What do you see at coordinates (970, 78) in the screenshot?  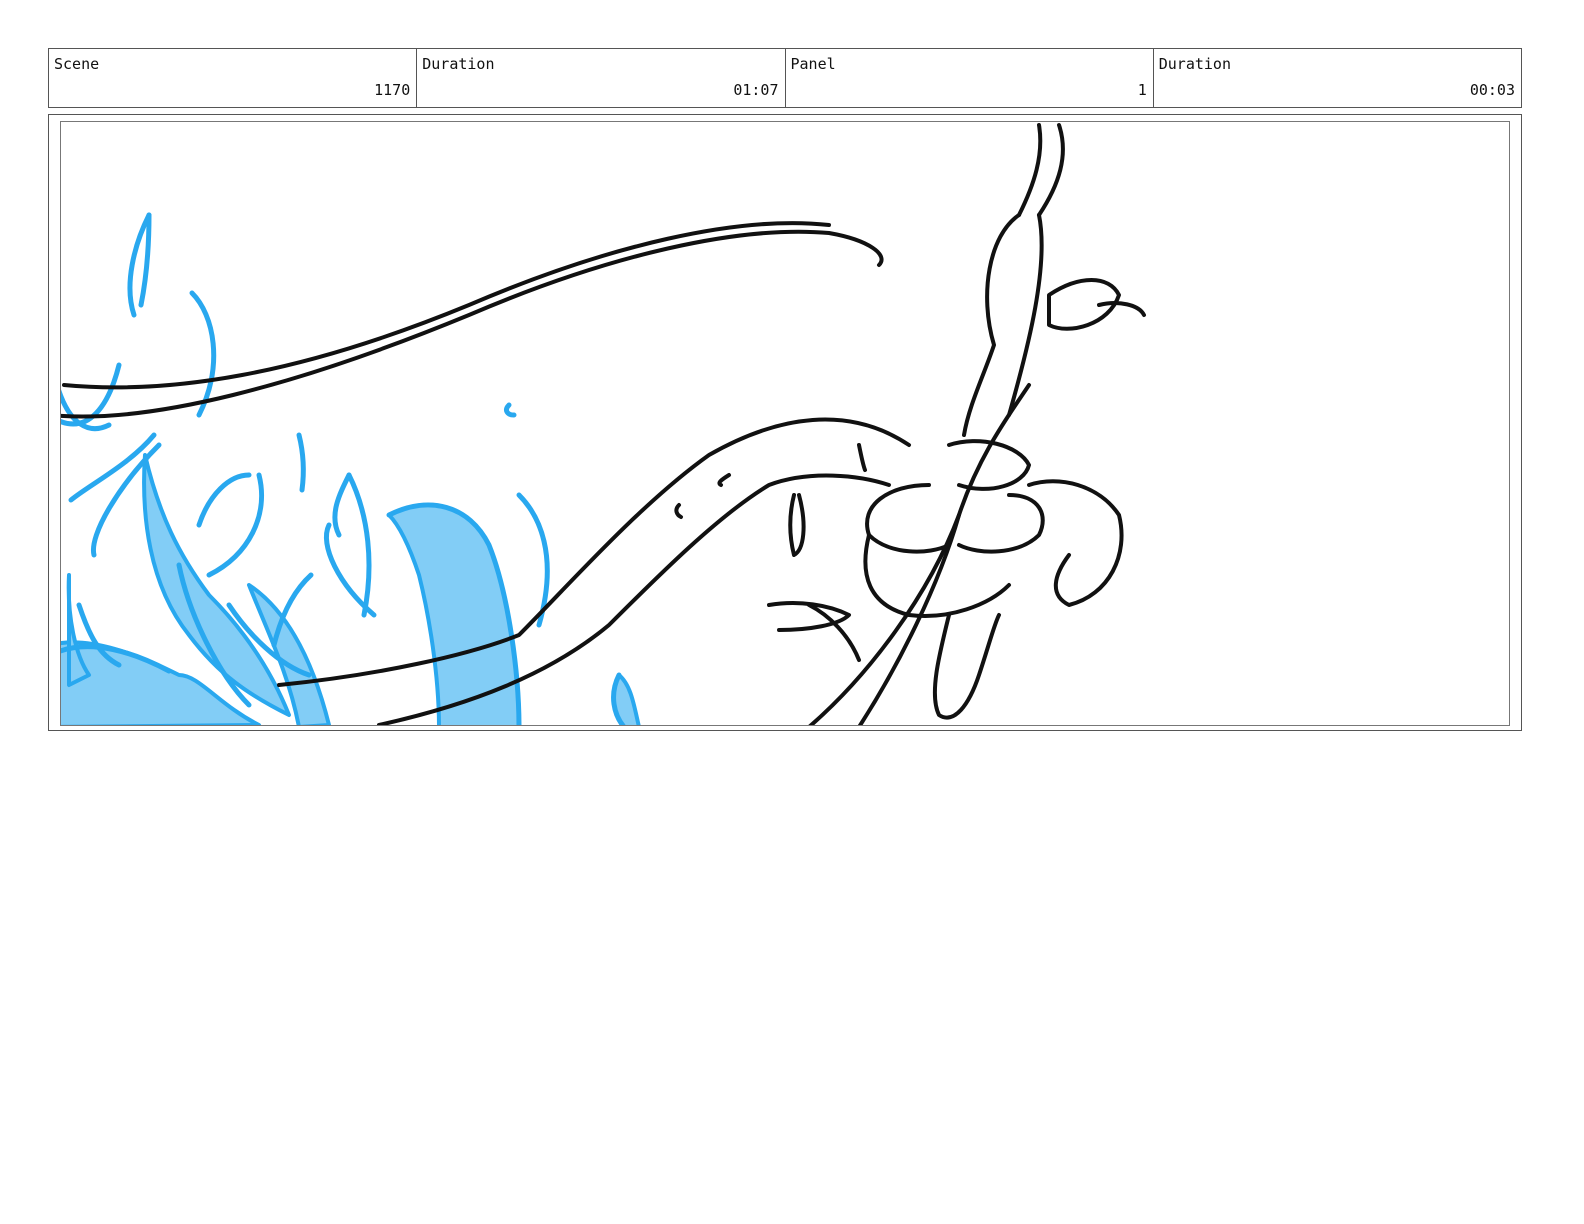 I see `panel-cell: Panel 1` at bounding box center [970, 78].